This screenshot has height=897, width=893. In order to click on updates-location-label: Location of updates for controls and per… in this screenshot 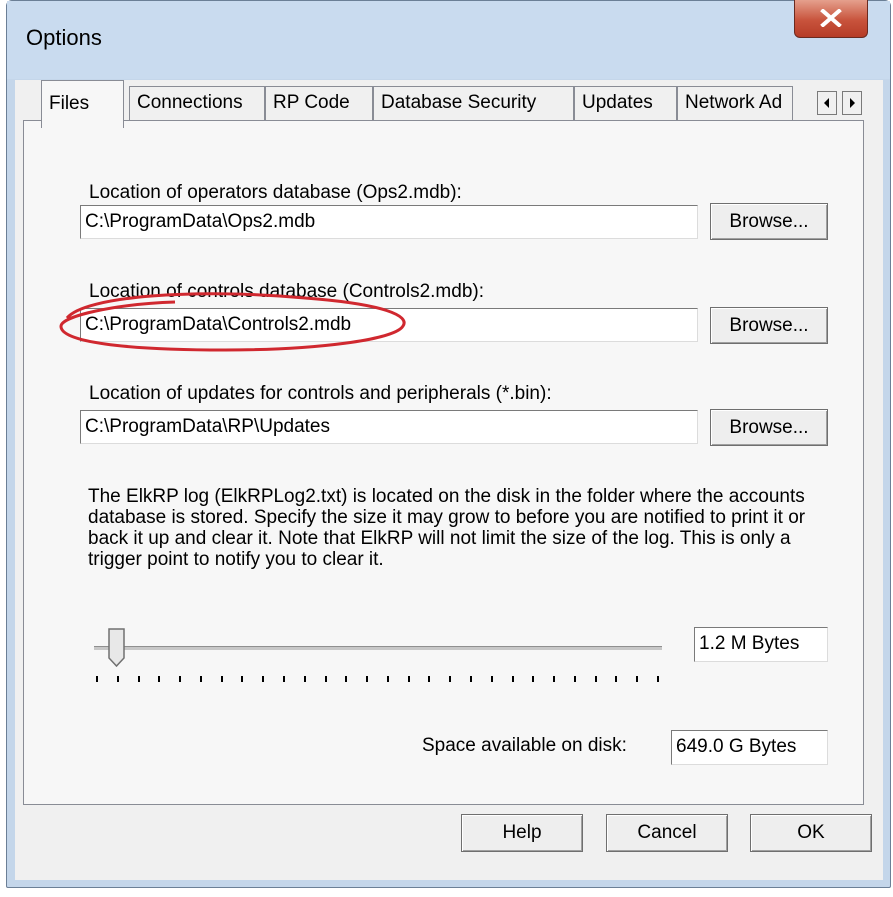, I will do `click(320, 393)`.